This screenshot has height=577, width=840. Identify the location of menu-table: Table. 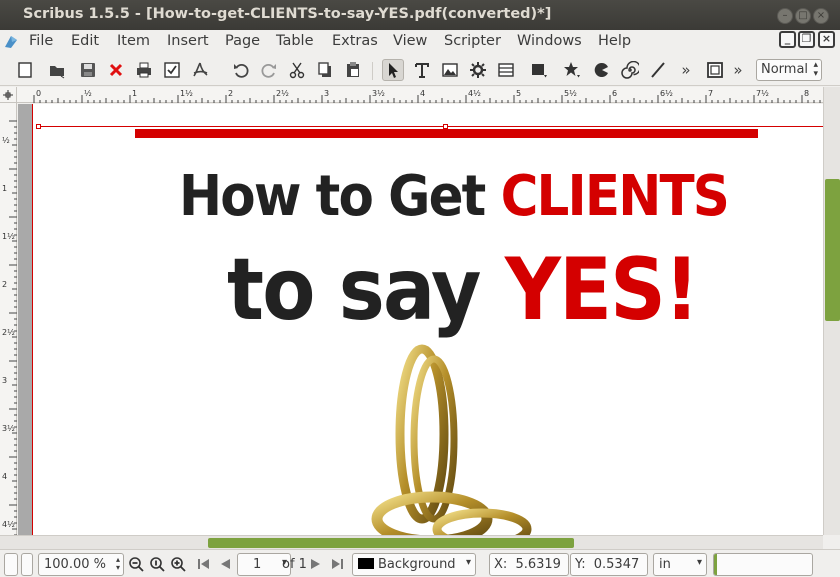
(295, 41).